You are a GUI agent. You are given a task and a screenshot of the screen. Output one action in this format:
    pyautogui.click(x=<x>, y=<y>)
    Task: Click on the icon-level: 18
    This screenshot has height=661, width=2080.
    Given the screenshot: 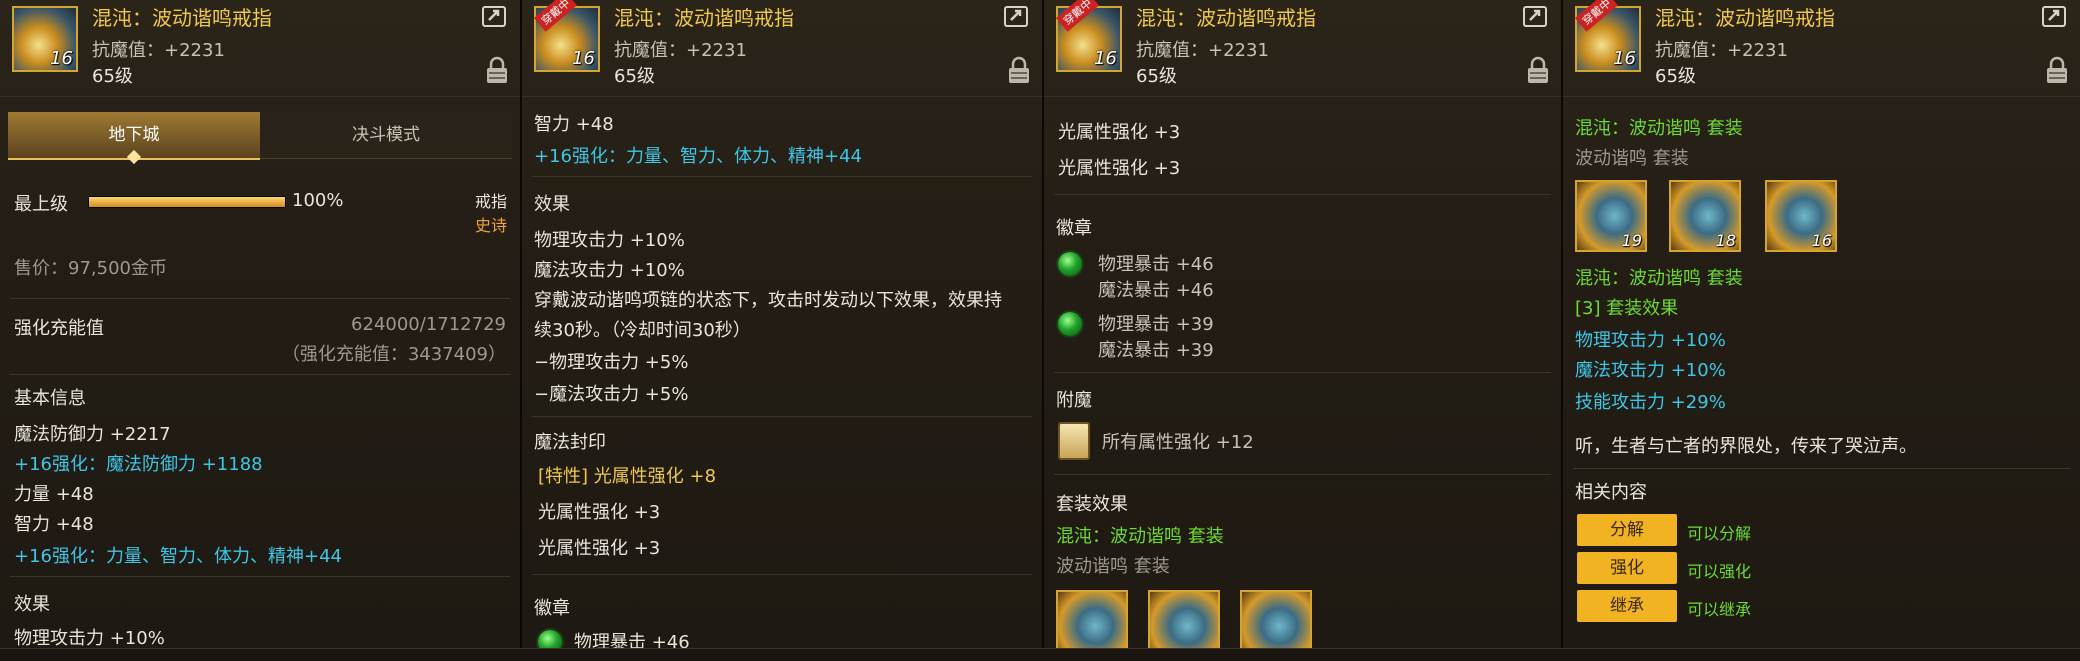 What is the action you would take?
    pyautogui.click(x=1725, y=240)
    